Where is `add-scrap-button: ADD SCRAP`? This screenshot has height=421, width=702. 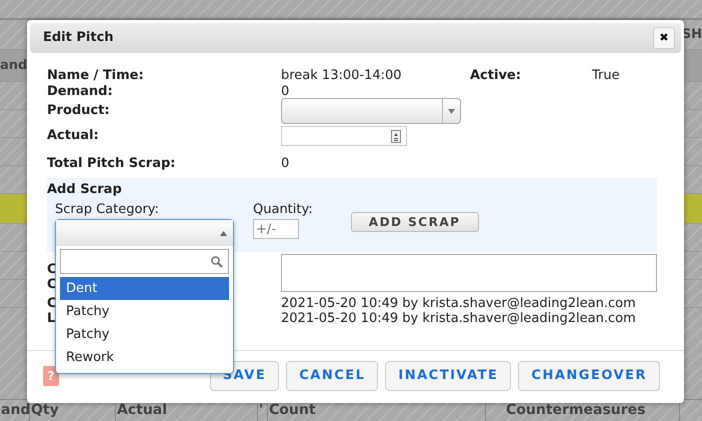 add-scrap-button: ADD SCRAP is located at coordinates (414, 222).